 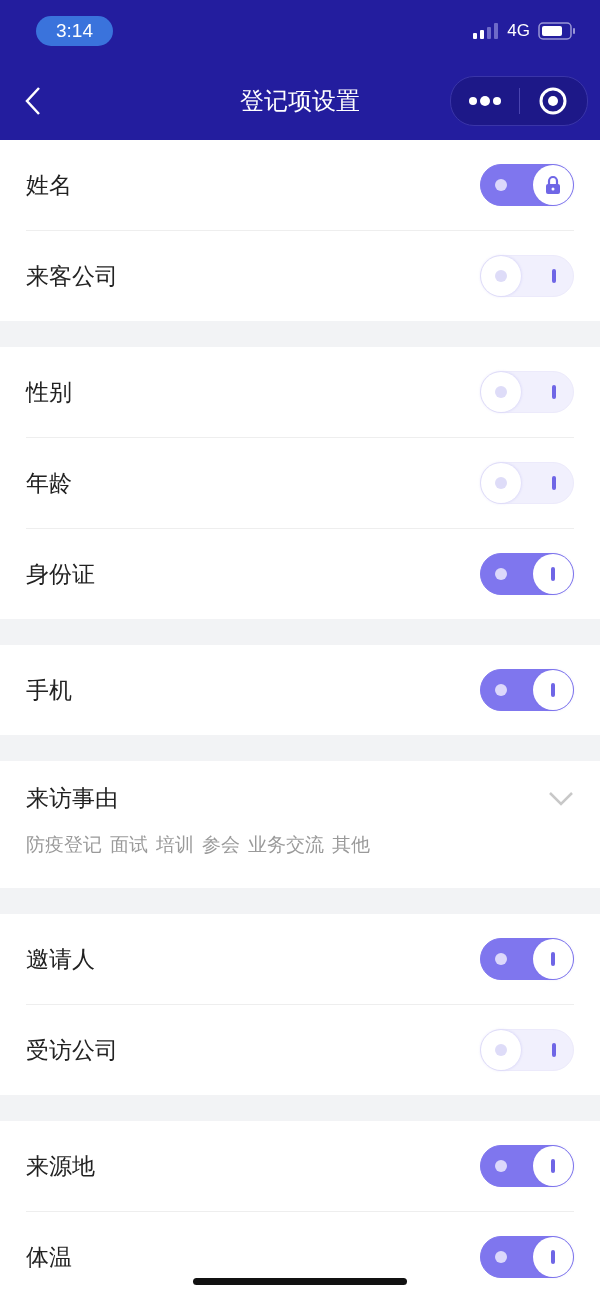 What do you see at coordinates (72, 798) in the screenshot?
I see `field-label: 来访事由` at bounding box center [72, 798].